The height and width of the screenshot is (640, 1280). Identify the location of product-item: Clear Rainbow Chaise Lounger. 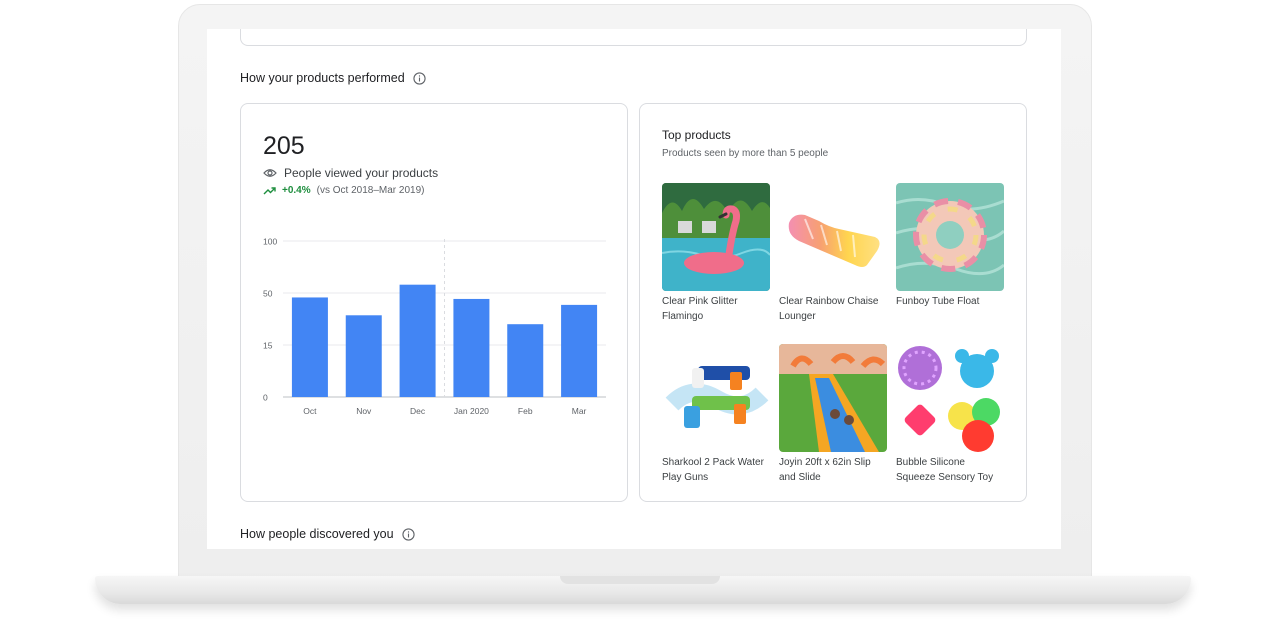
(833, 253).